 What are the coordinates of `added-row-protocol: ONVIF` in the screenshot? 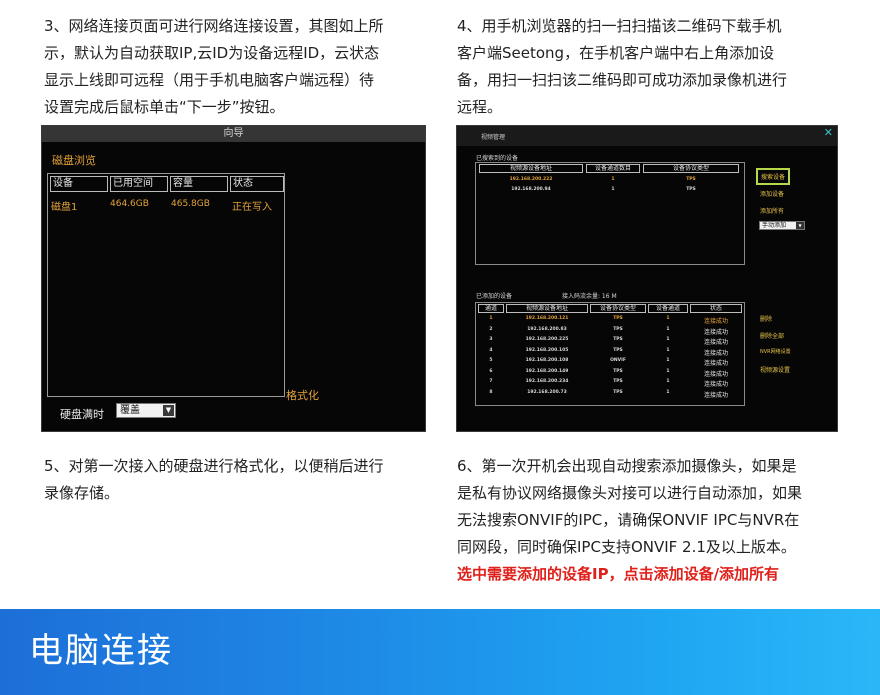 It's located at (618, 360).